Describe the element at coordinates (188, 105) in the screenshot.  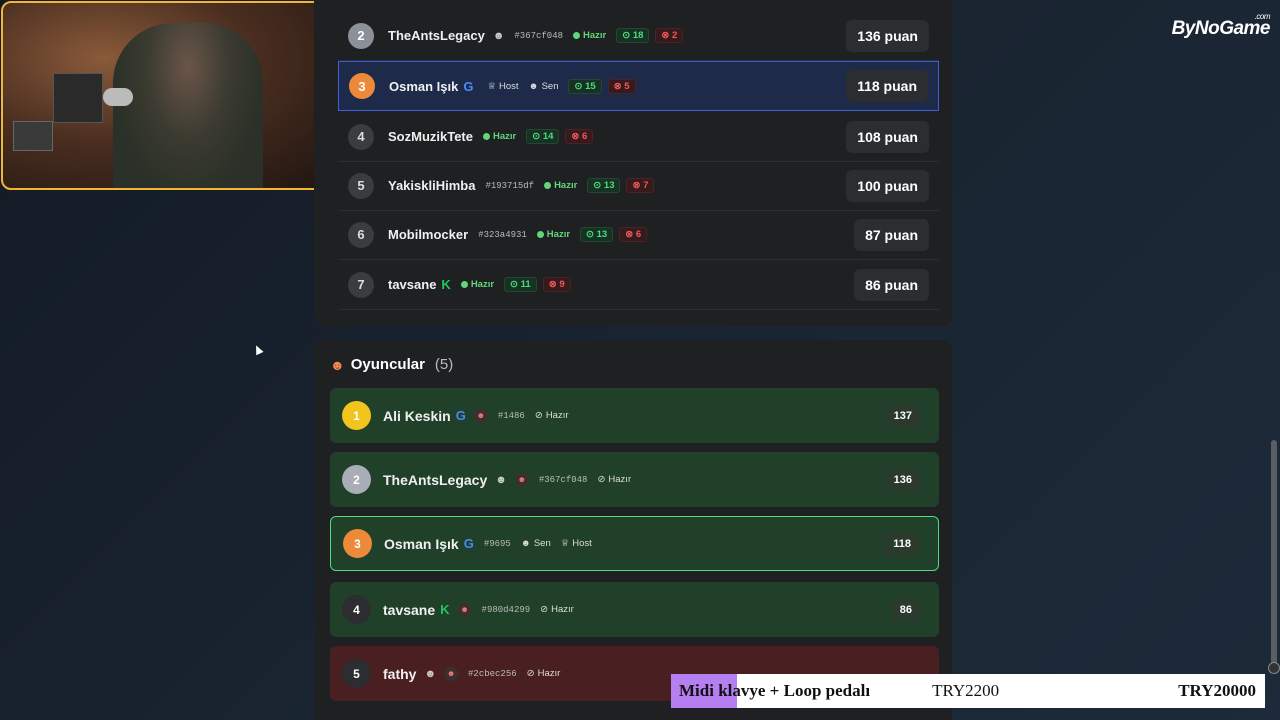
I see `webcam-person` at that location.